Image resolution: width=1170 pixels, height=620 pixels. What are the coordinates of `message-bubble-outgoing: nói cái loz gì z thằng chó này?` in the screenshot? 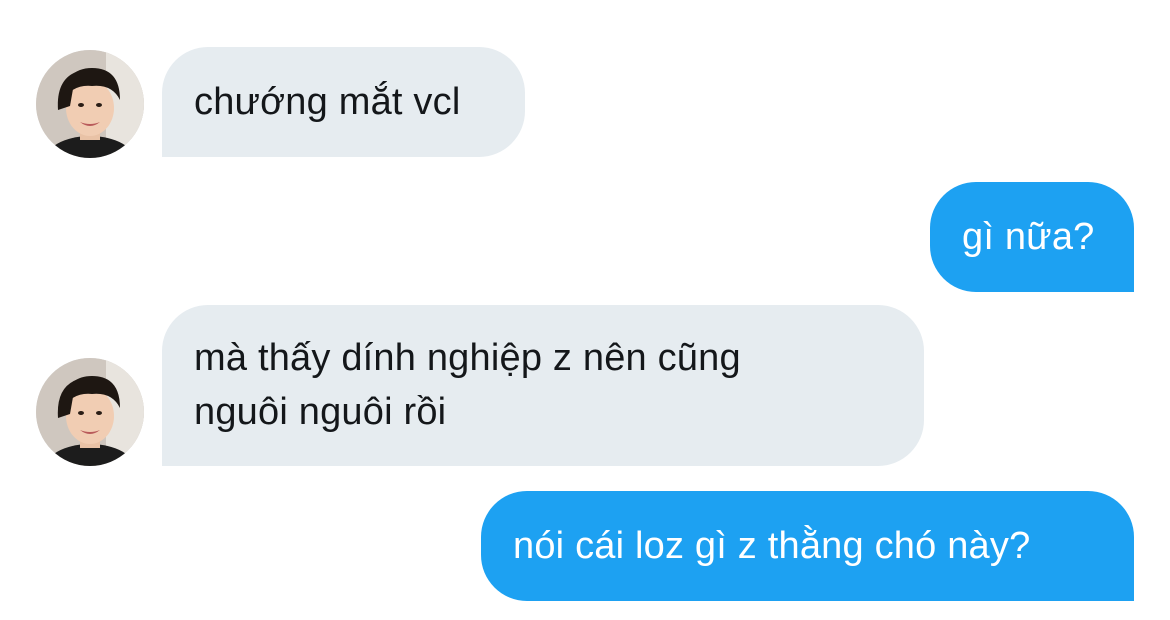 It's located at (807, 546).